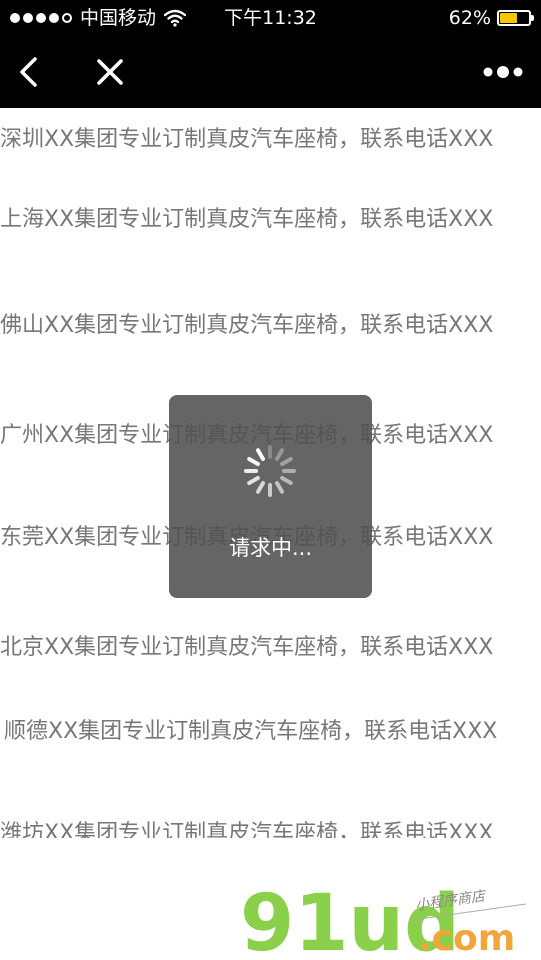 Image resolution: width=541 pixels, height=960 pixels. Describe the element at coordinates (272, 732) in the screenshot. I see `list-item: 顺德XX集团专业订制真皮汽车座椅，联系电话XXX` at that location.